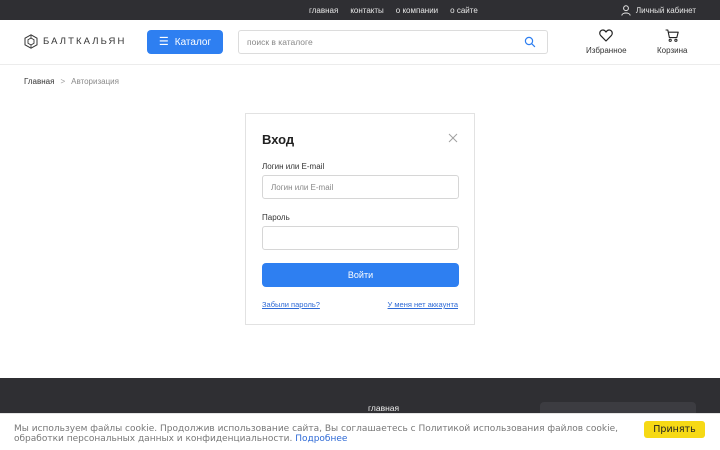 The height and width of the screenshot is (450, 720). What do you see at coordinates (321, 439) in the screenshot?
I see `cookie-more-link: Подробнее` at bounding box center [321, 439].